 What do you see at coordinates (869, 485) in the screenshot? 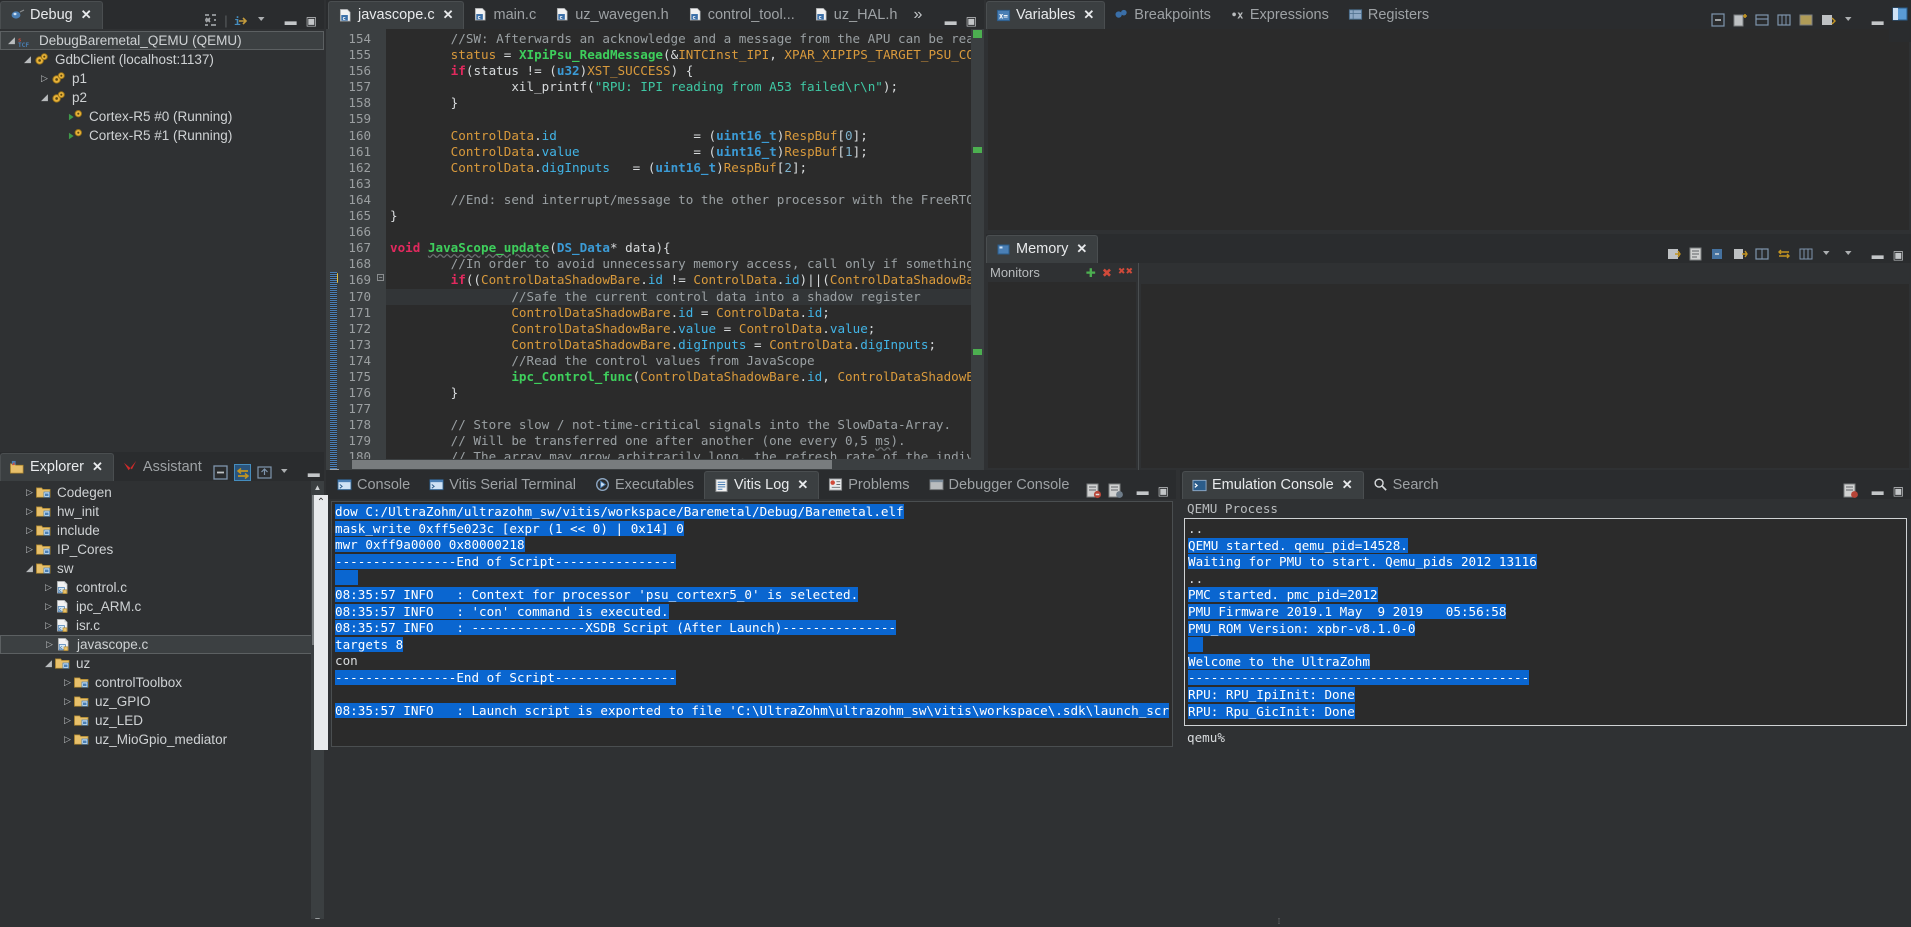
I see `tab-problems: Problems` at bounding box center [869, 485].